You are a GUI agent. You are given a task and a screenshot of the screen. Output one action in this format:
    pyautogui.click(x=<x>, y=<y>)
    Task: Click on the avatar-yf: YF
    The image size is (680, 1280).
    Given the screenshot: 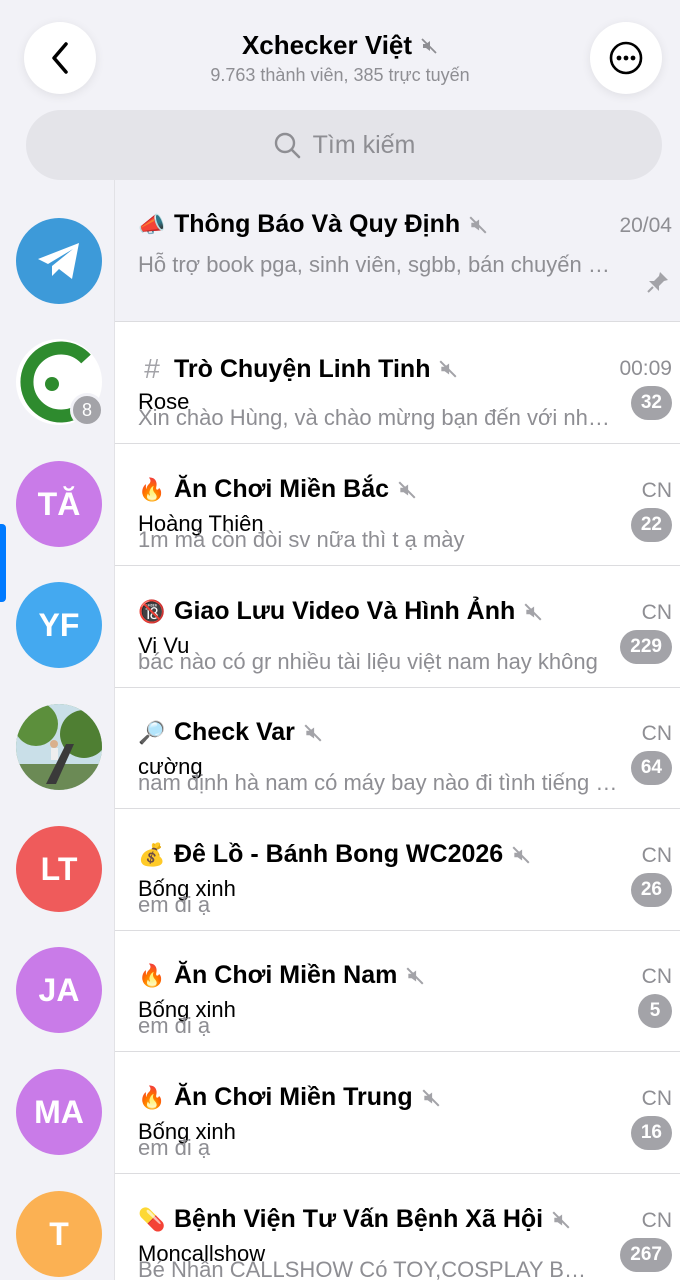 What is the action you would take?
    pyautogui.click(x=59, y=625)
    